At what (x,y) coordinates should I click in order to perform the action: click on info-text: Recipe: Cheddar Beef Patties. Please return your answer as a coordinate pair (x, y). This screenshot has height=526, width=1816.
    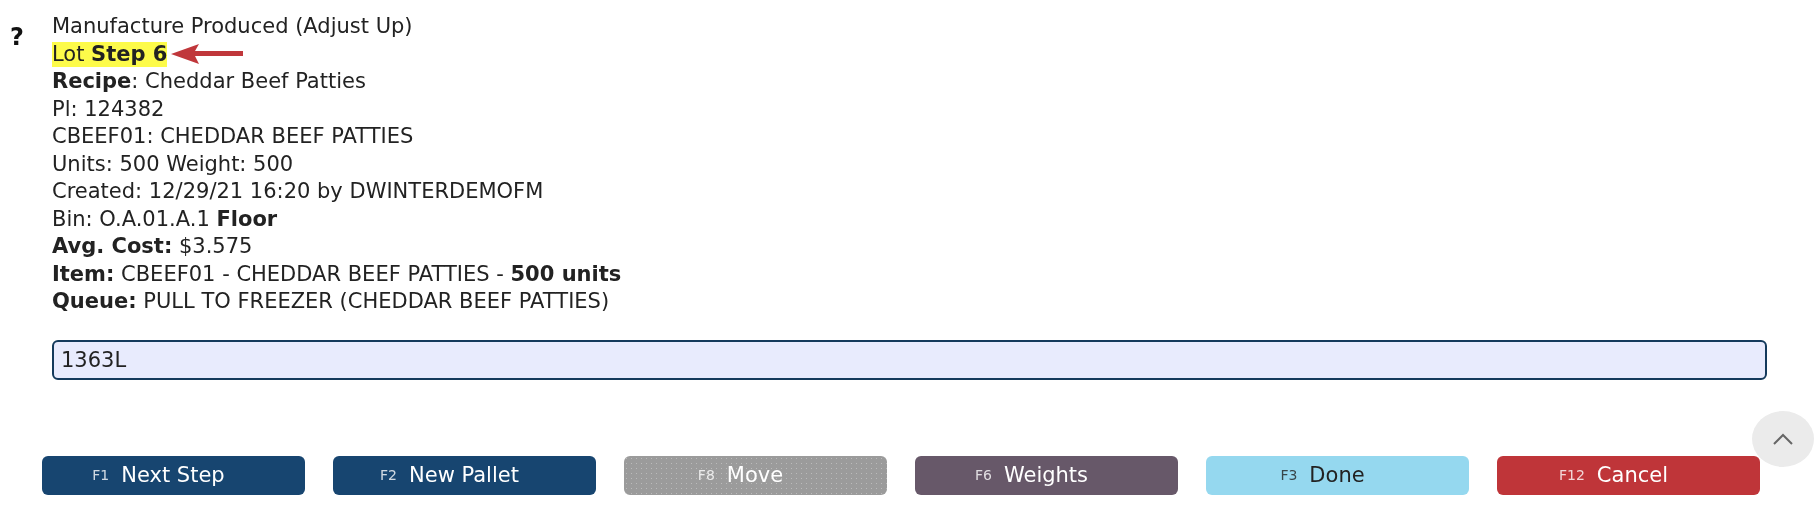
    Looking at the image, I should click on (209, 82).